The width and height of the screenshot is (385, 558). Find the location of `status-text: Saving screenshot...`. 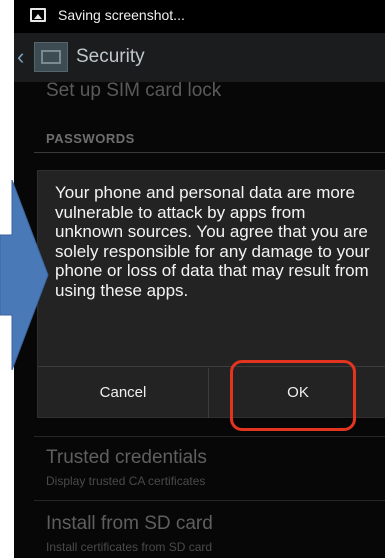

status-text: Saving screenshot... is located at coordinates (121, 15).